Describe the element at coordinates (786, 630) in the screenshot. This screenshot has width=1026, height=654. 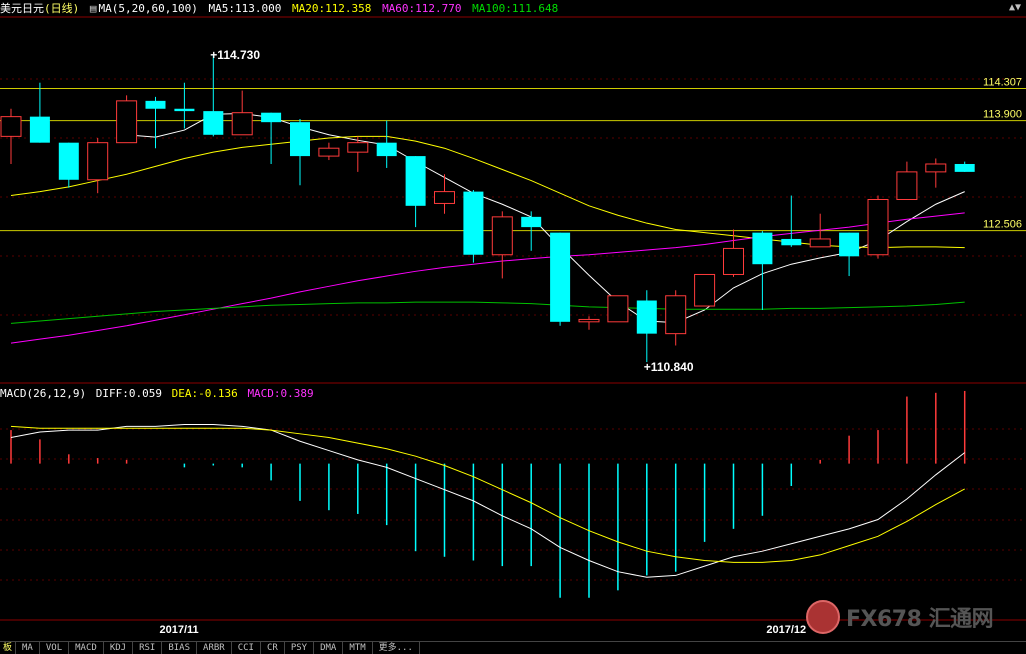
I see `x-axis-date-label: 2017/12` at that location.